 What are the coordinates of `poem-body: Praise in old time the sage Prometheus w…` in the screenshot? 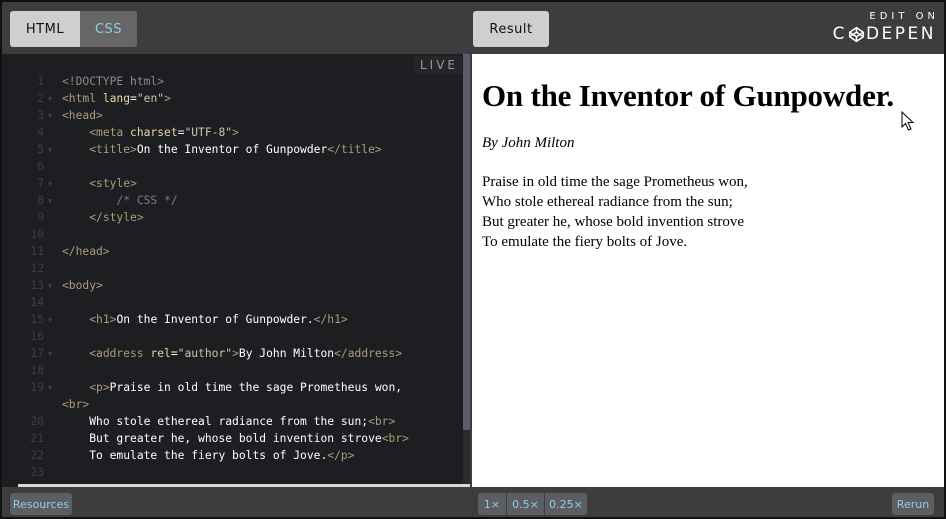 It's located at (615, 212).